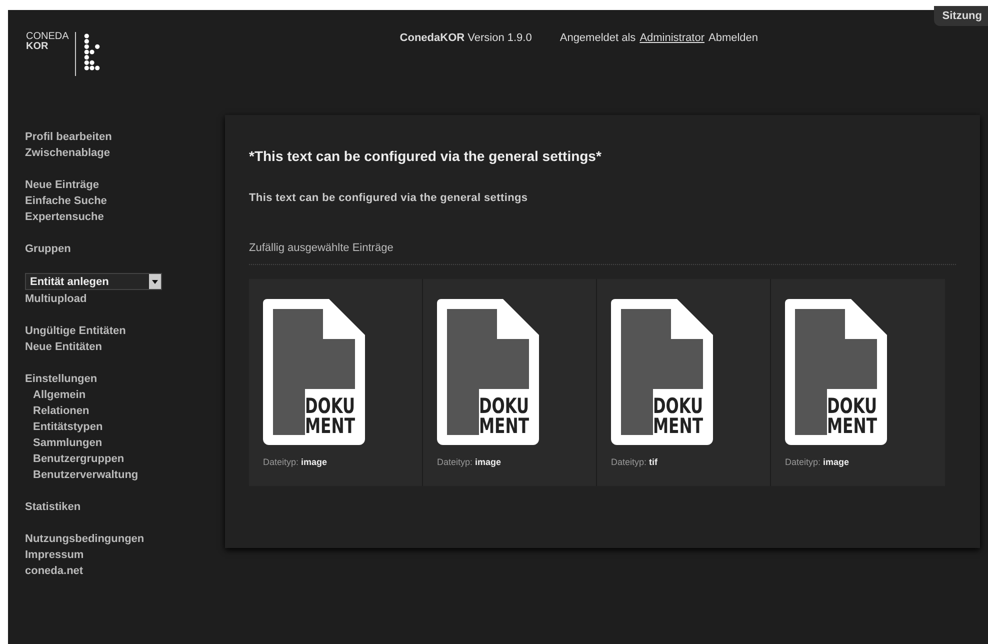 The height and width of the screenshot is (644, 988). Describe the element at coordinates (733, 38) in the screenshot. I see `logout-link: Abmelden` at that location.